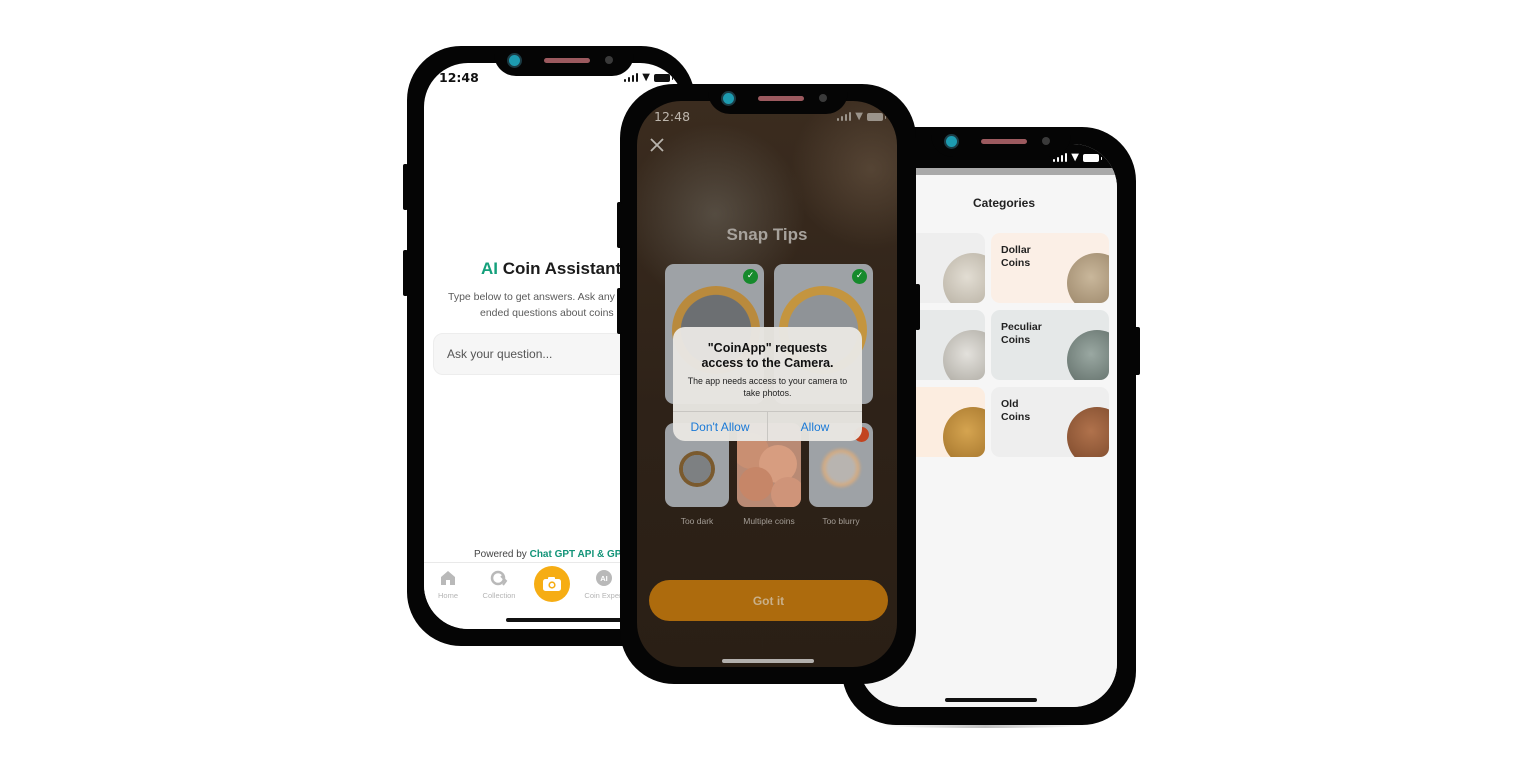 The height and width of the screenshot is (768, 1536). I want to click on got-it-button: Got it, so click(768, 600).